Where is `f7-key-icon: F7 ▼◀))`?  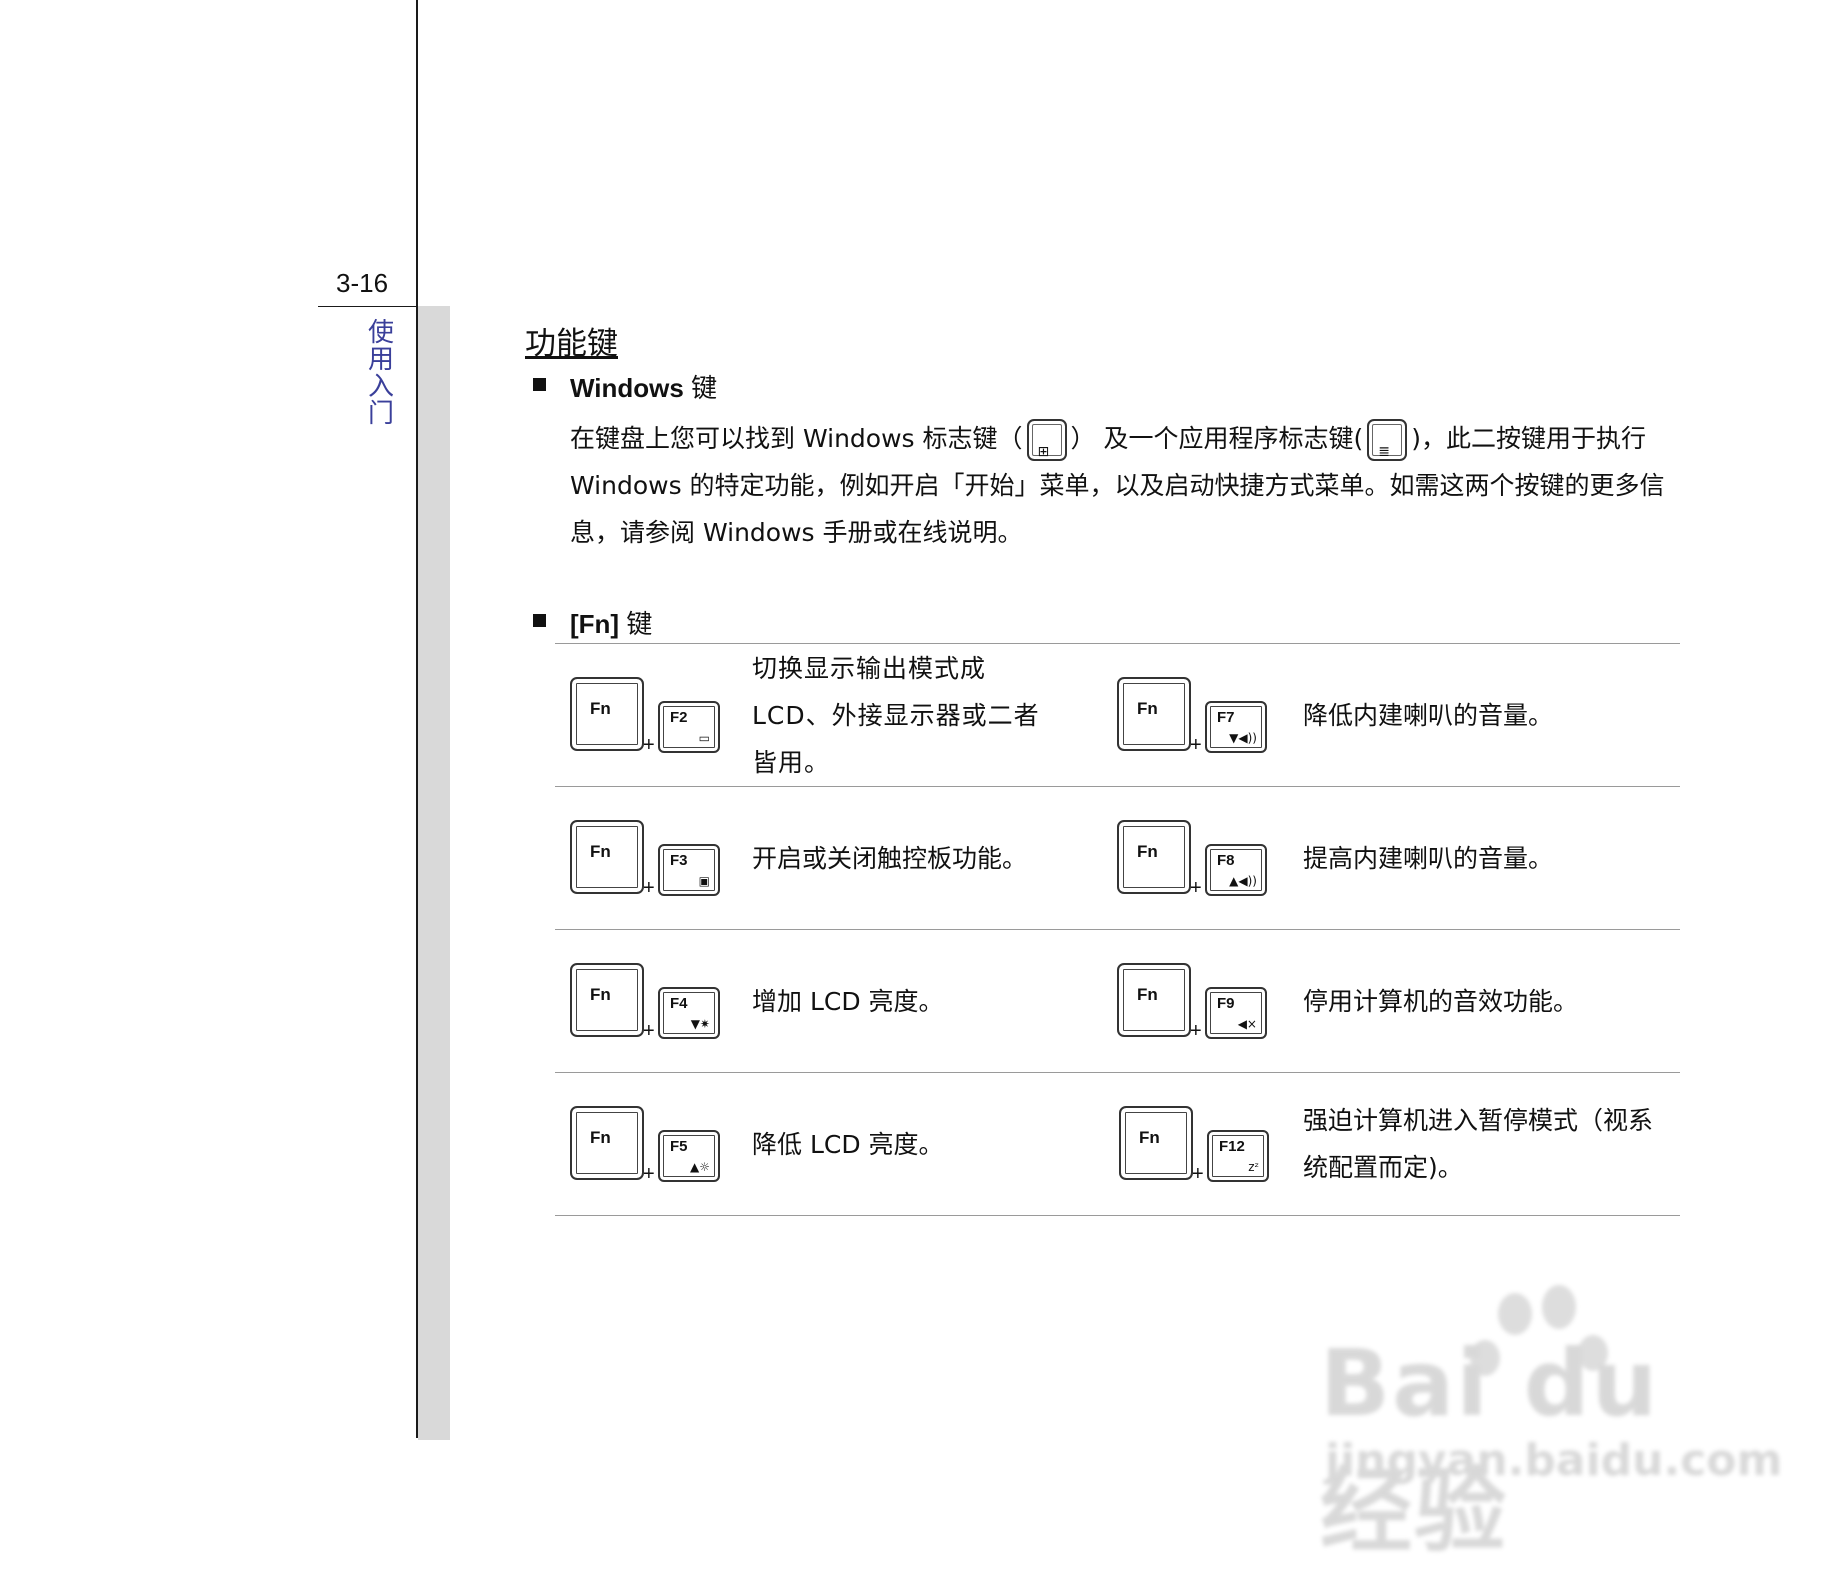 f7-key-icon: F7 ▼◀)) is located at coordinates (1236, 727).